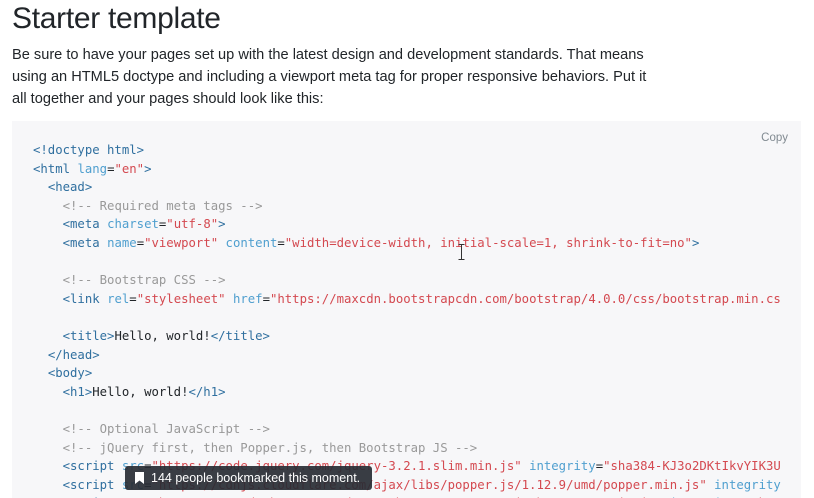  I want to click on code-line: <head>, so click(417, 187).